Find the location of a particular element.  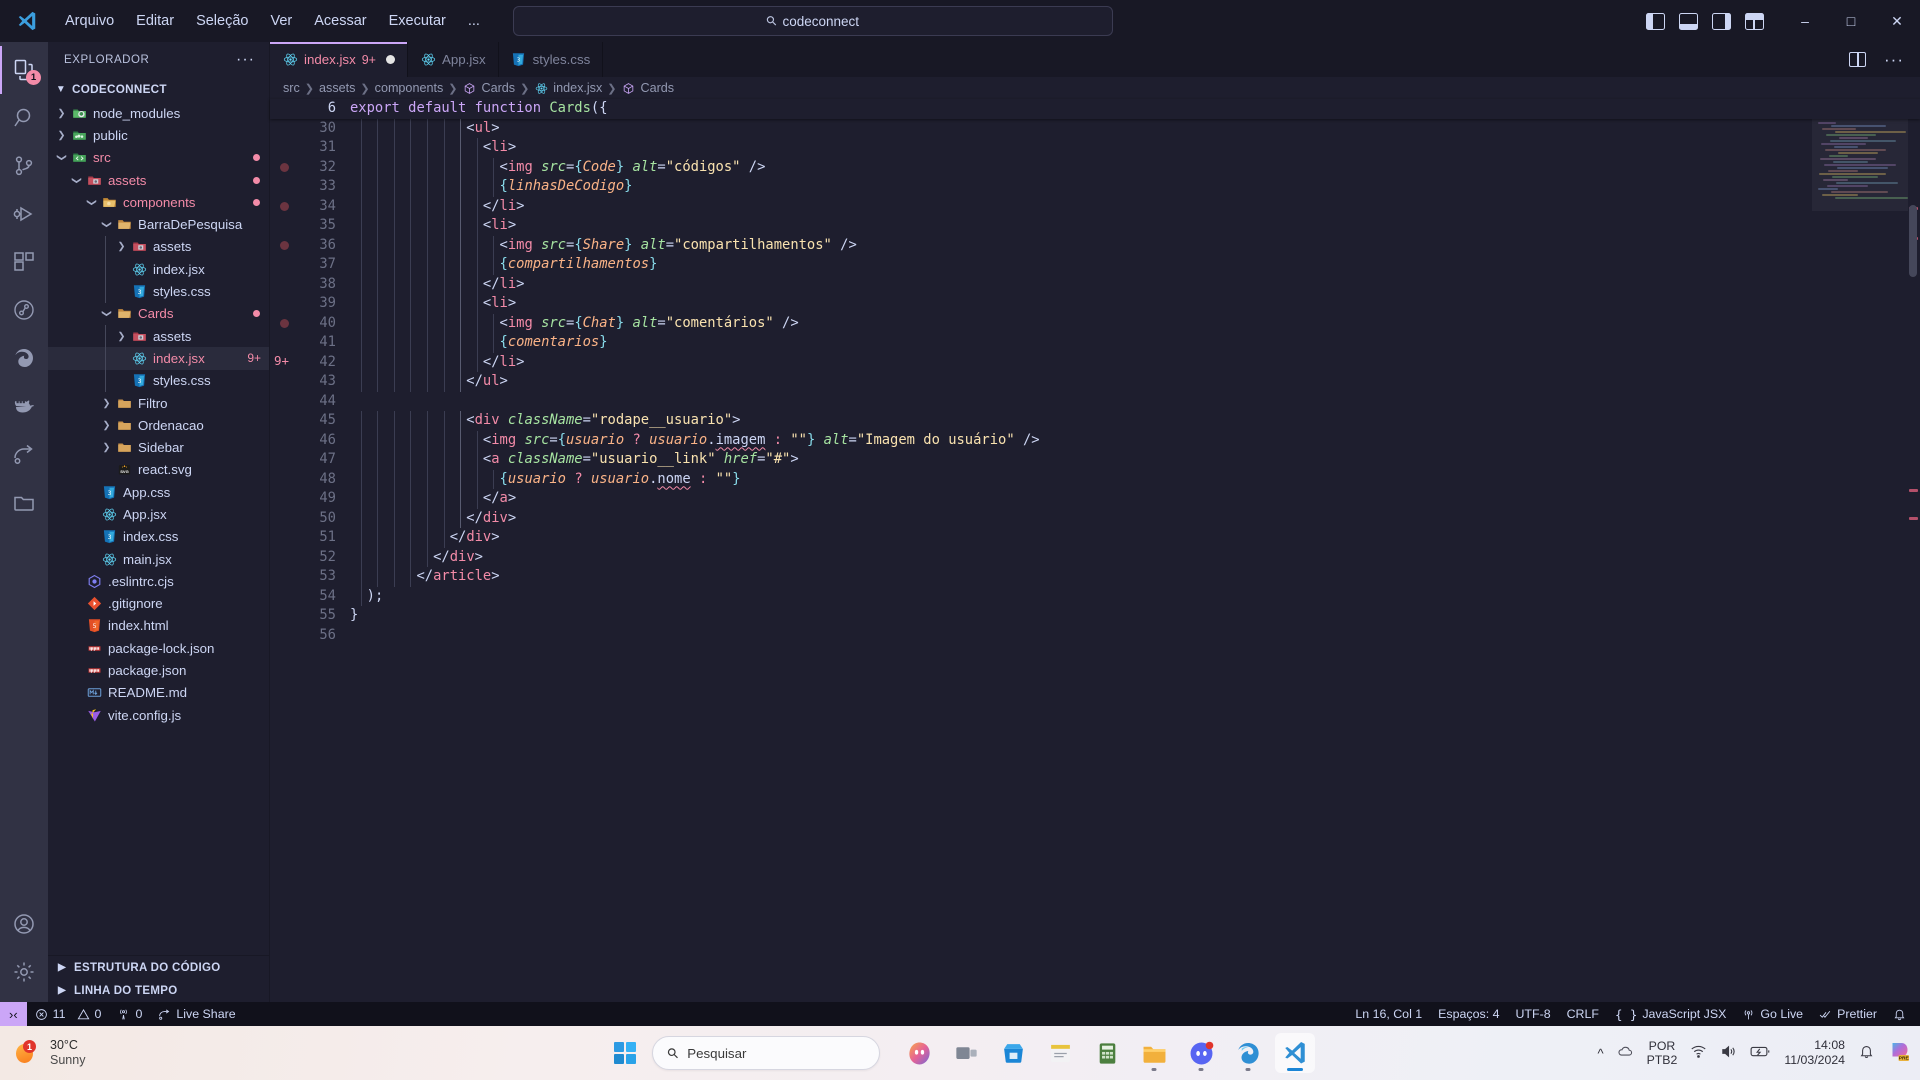

tree-item-app-jsx: App.jsx is located at coordinates (158, 514).